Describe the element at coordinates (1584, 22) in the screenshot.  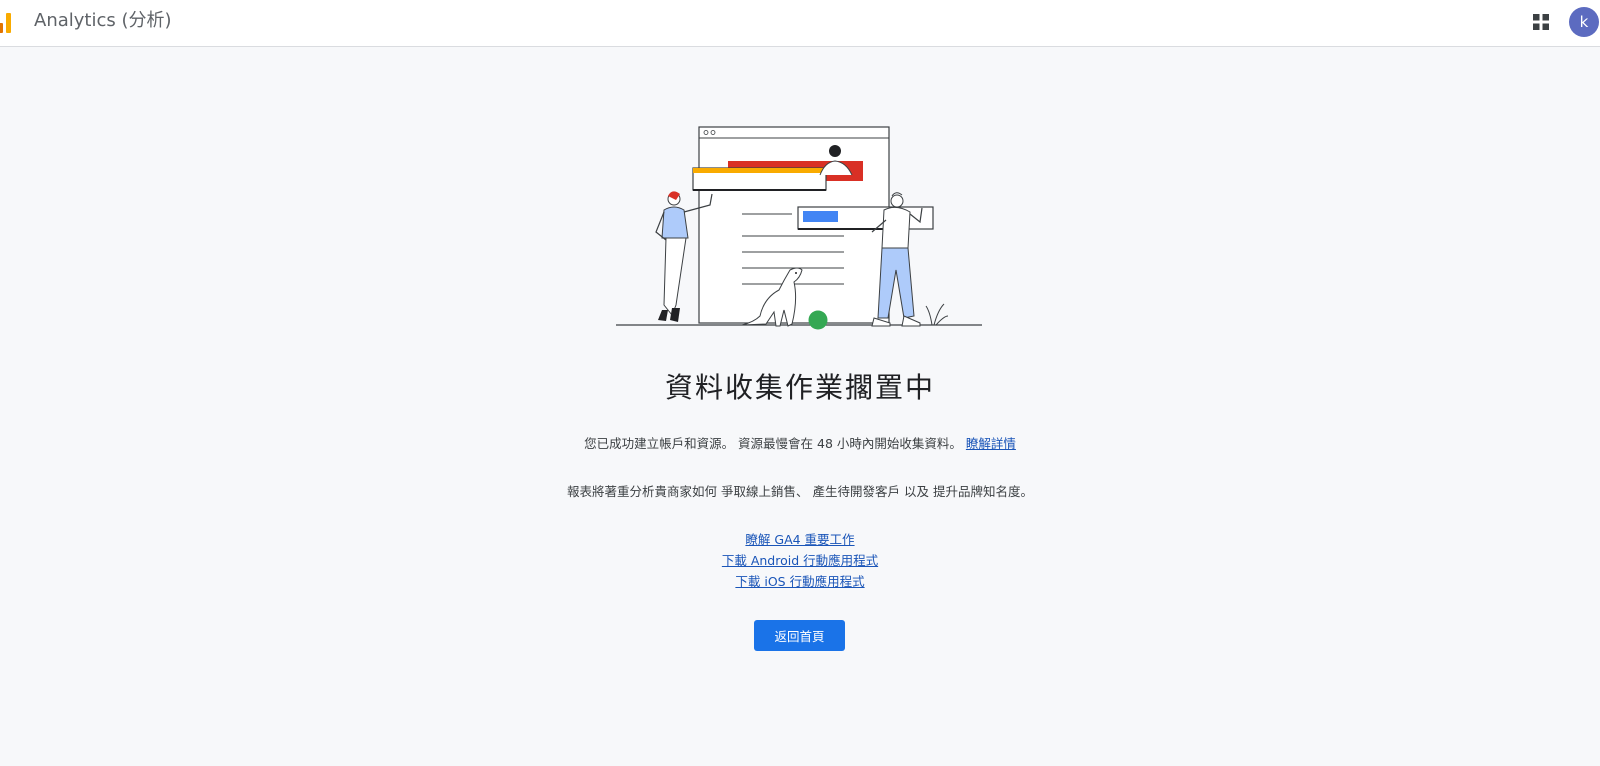
I see `account-avatar: k` at that location.